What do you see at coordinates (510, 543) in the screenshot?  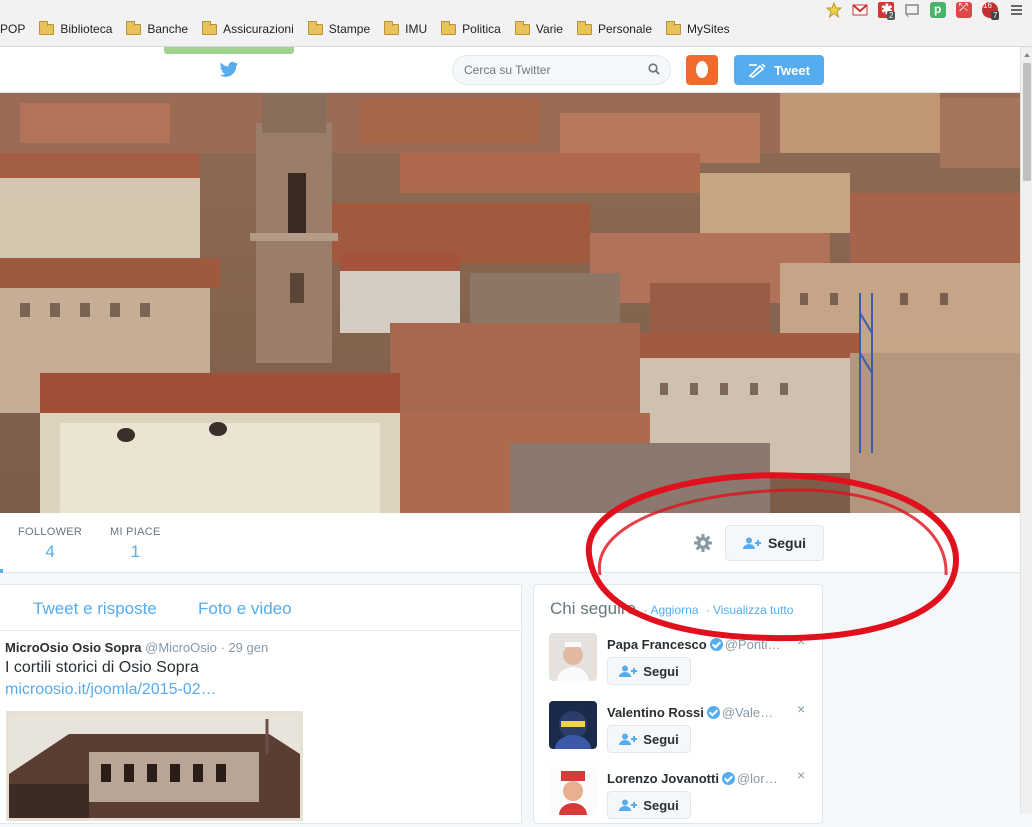 I see `profile-nav-bar: FOLLOWER 4 MI PIACE 1` at bounding box center [510, 543].